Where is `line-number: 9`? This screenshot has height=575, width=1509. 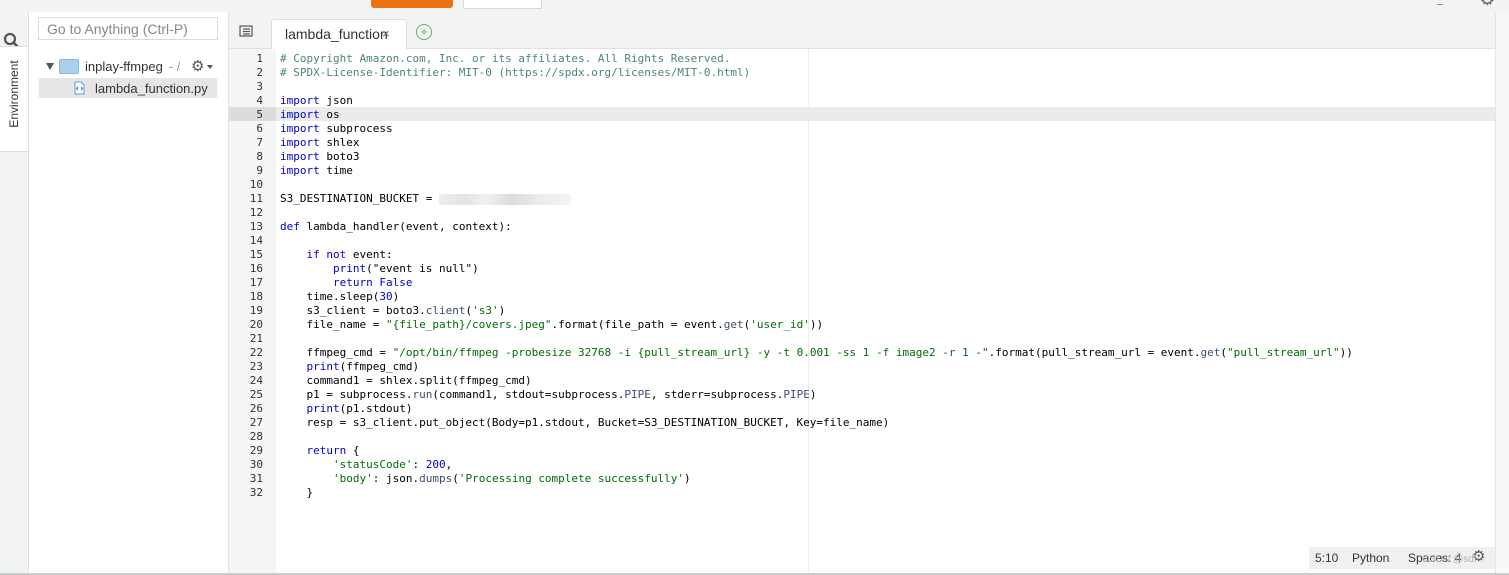 line-number: 9 is located at coordinates (259, 170).